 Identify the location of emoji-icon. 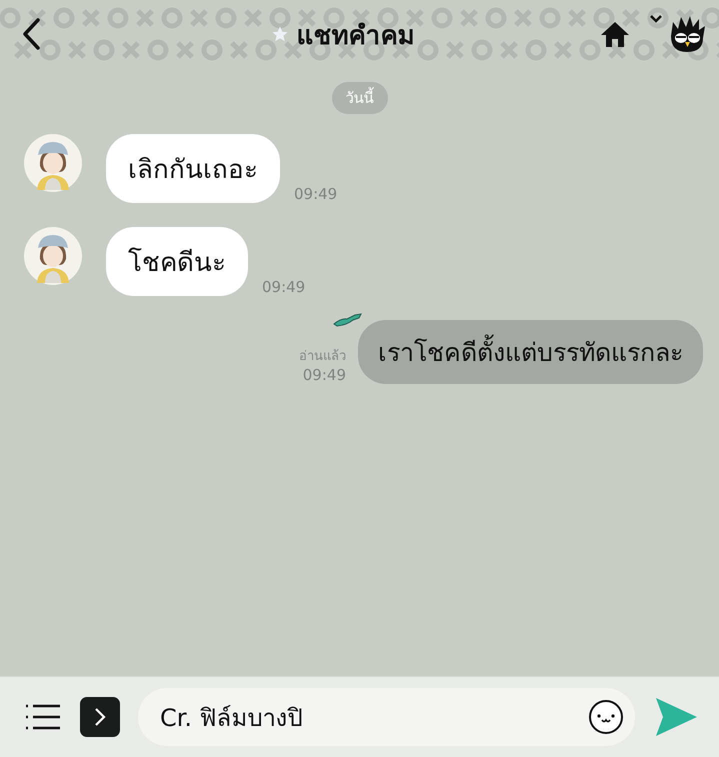
(606, 717).